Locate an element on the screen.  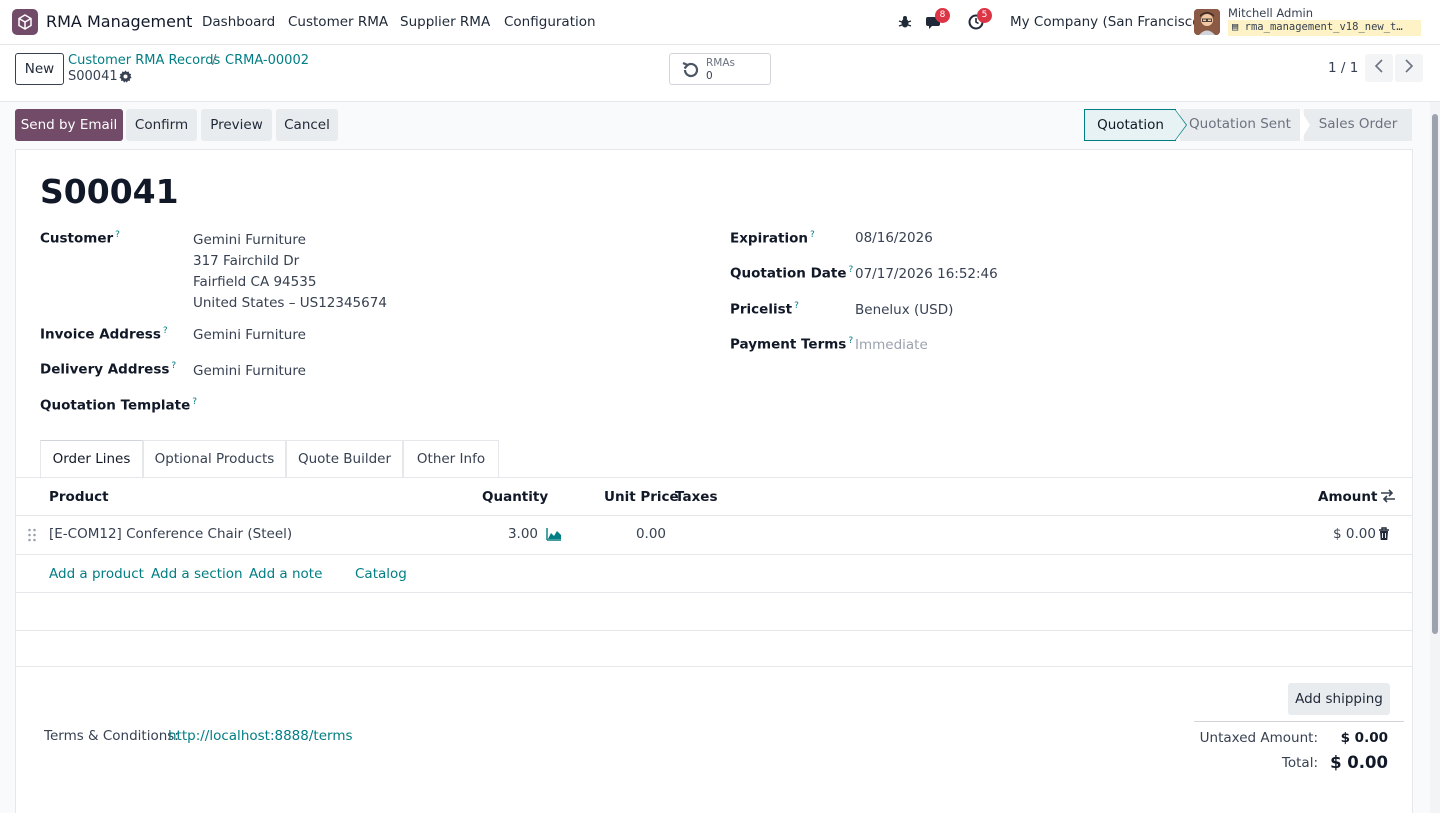
tab-optional-products: Optional Products is located at coordinates (214, 459).